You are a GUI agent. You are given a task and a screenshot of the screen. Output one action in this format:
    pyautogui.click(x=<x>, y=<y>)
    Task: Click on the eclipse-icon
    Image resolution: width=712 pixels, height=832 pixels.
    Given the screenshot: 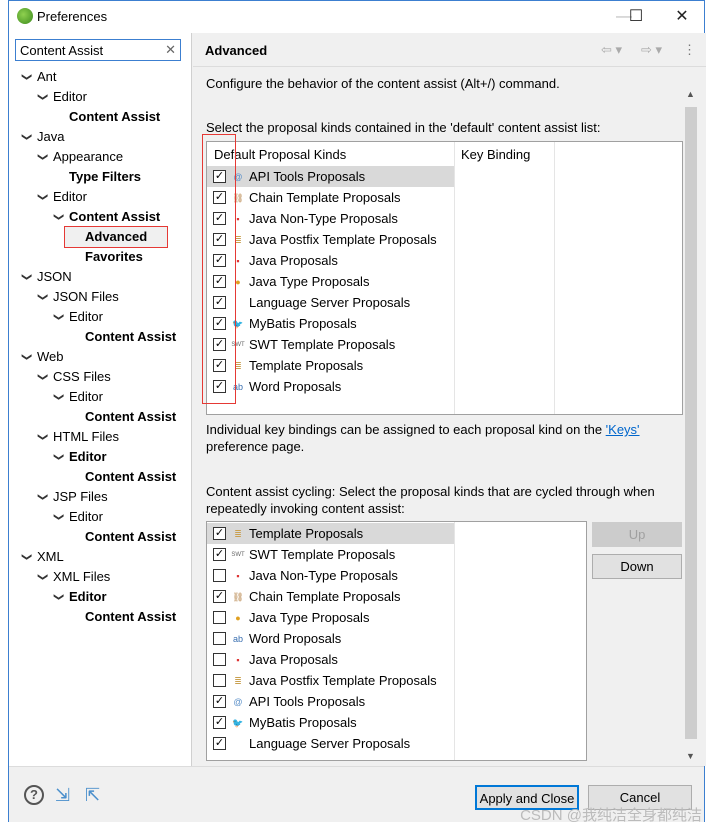 What is the action you would take?
    pyautogui.click(x=25, y=16)
    